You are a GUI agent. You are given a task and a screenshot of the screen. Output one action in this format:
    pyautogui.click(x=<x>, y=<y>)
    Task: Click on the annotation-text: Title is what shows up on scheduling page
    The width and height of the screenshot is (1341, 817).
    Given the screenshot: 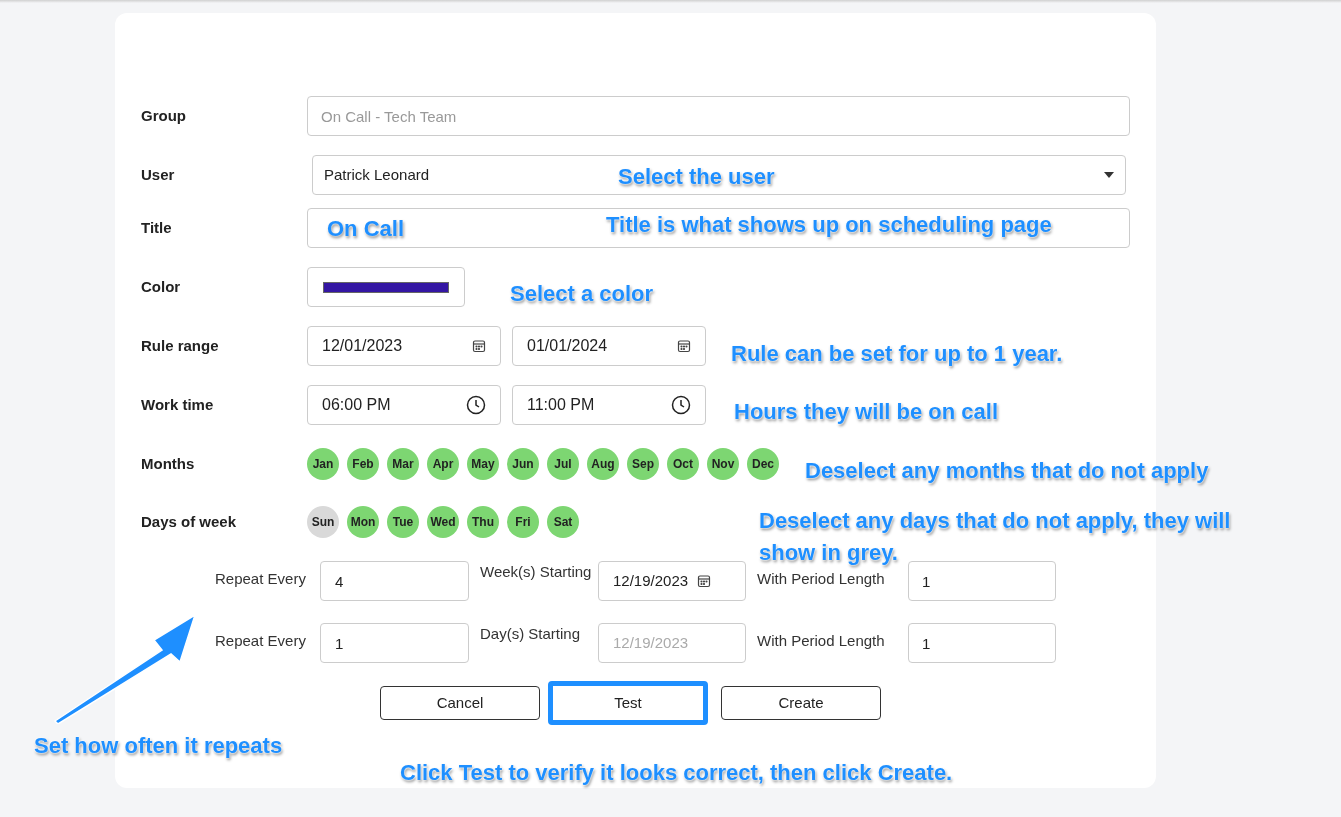 What is the action you would take?
    pyautogui.click(x=829, y=225)
    